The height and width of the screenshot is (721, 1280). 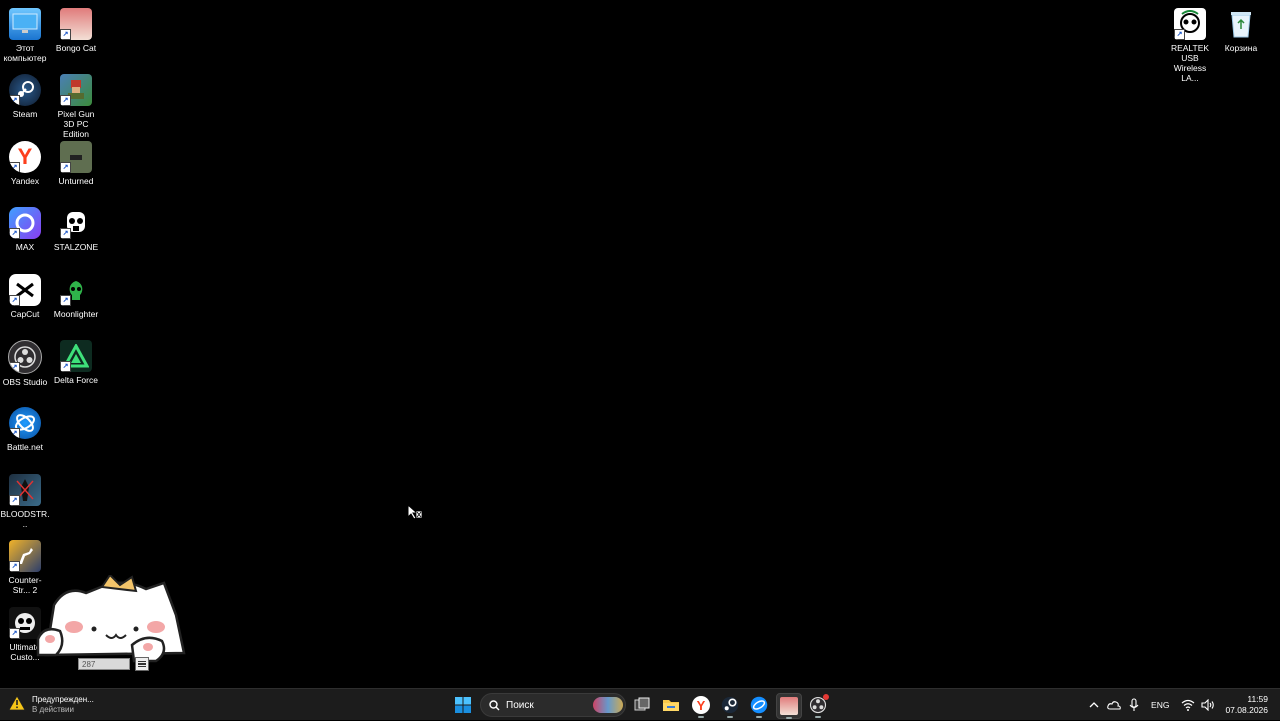 I want to click on icon-label: Этот компьютер, so click(x=25, y=53).